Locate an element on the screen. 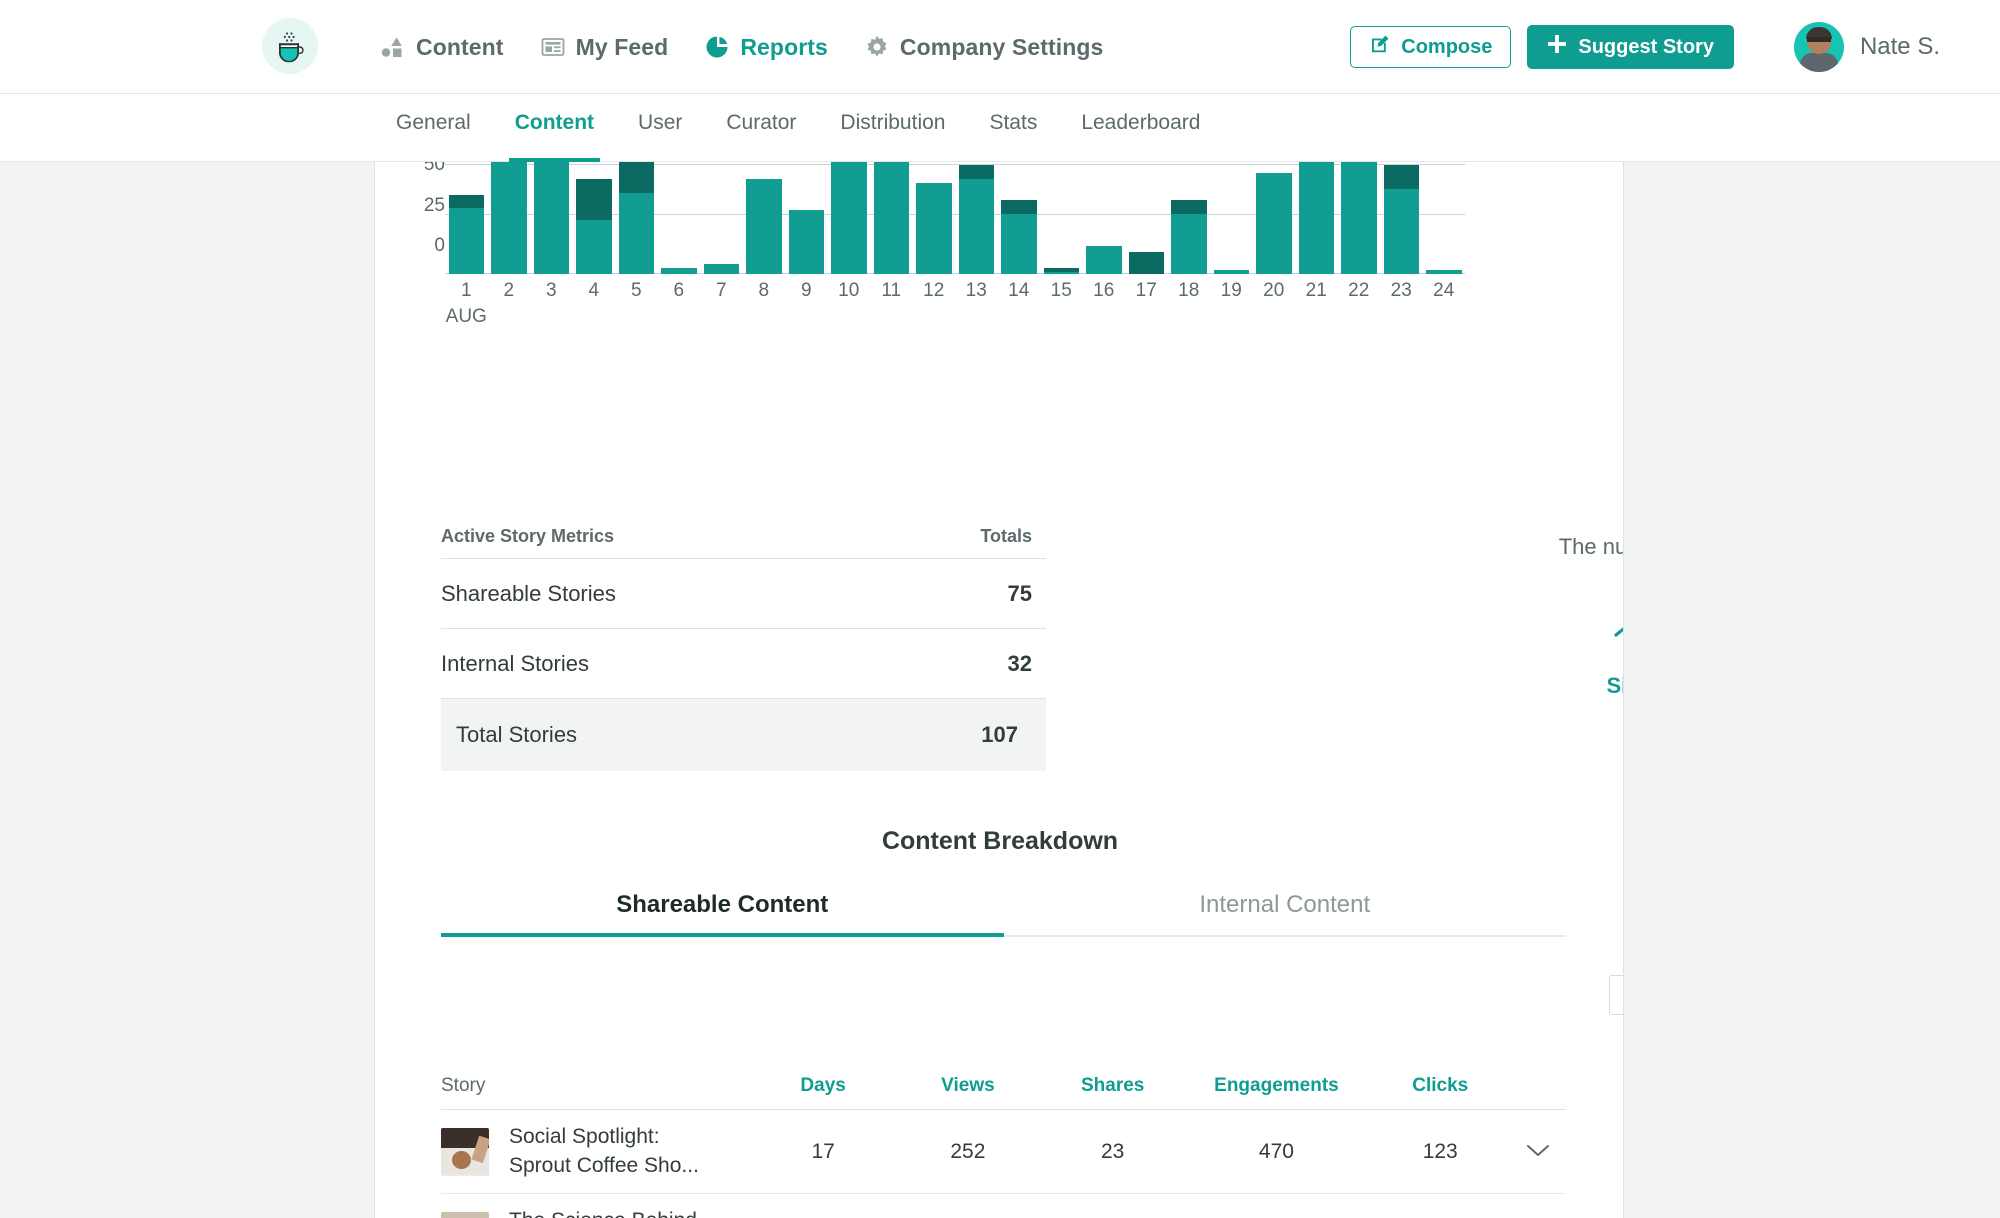  metric-value: 75 is located at coordinates (1019, 593).